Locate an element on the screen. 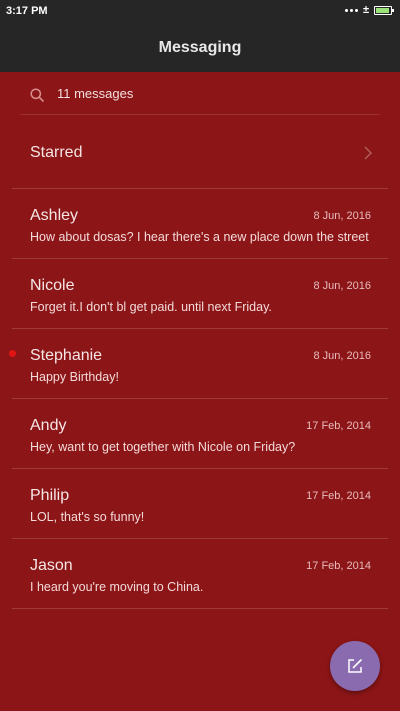 The width and height of the screenshot is (400, 711). status-icons: ± is located at coordinates (369, 10).